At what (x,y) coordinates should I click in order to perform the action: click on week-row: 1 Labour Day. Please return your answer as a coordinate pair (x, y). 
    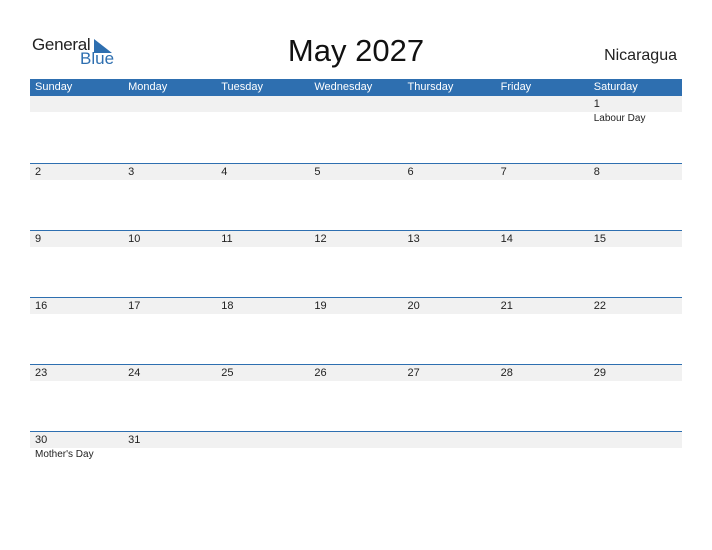
    Looking at the image, I should click on (356, 129).